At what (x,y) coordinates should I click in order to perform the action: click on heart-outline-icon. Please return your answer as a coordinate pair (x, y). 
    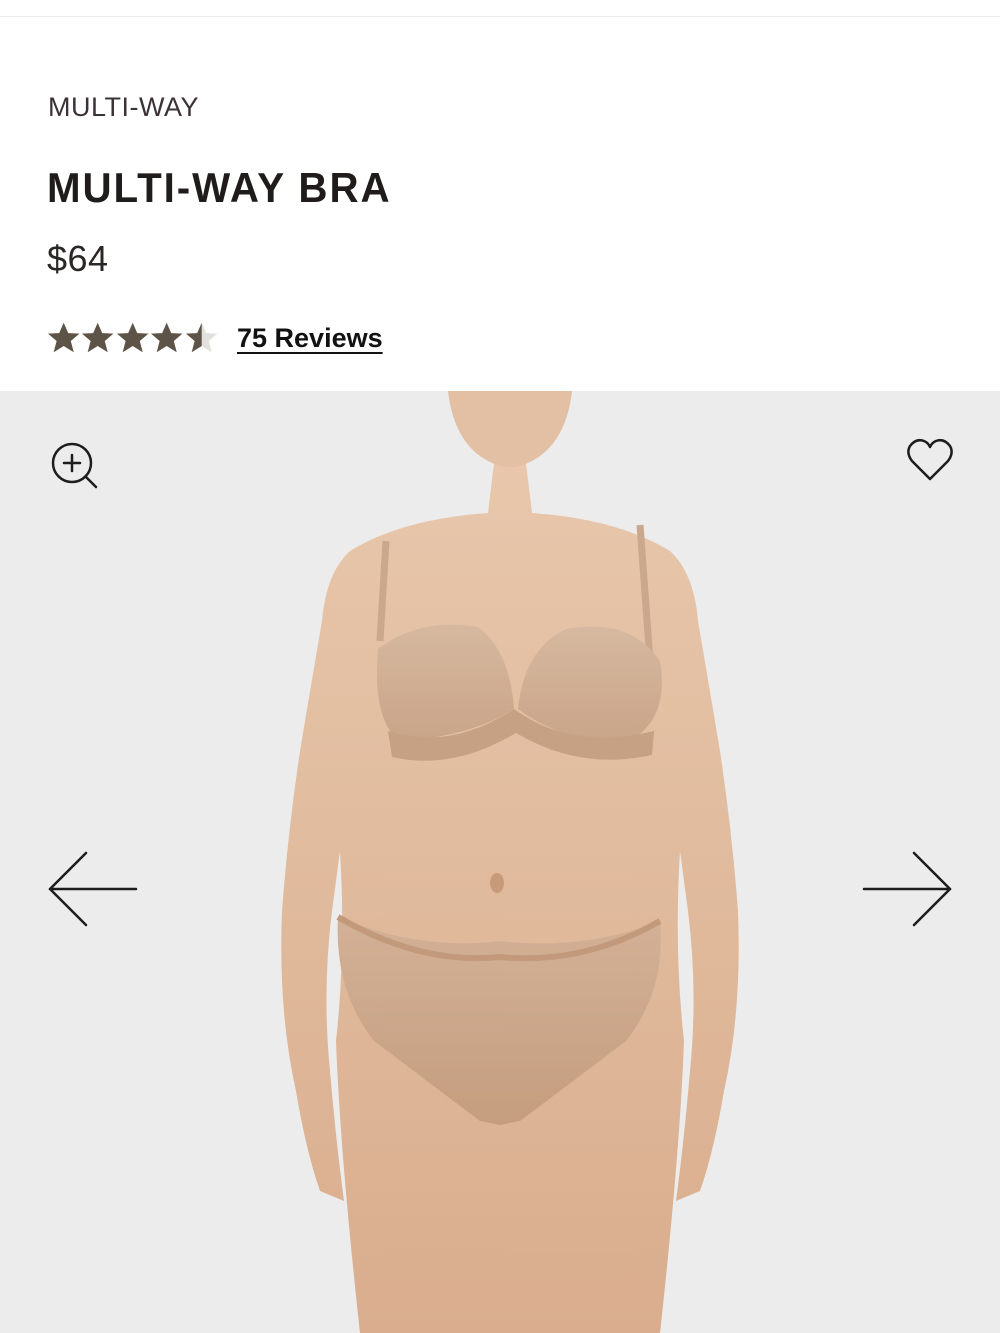
    Looking at the image, I should click on (930, 460).